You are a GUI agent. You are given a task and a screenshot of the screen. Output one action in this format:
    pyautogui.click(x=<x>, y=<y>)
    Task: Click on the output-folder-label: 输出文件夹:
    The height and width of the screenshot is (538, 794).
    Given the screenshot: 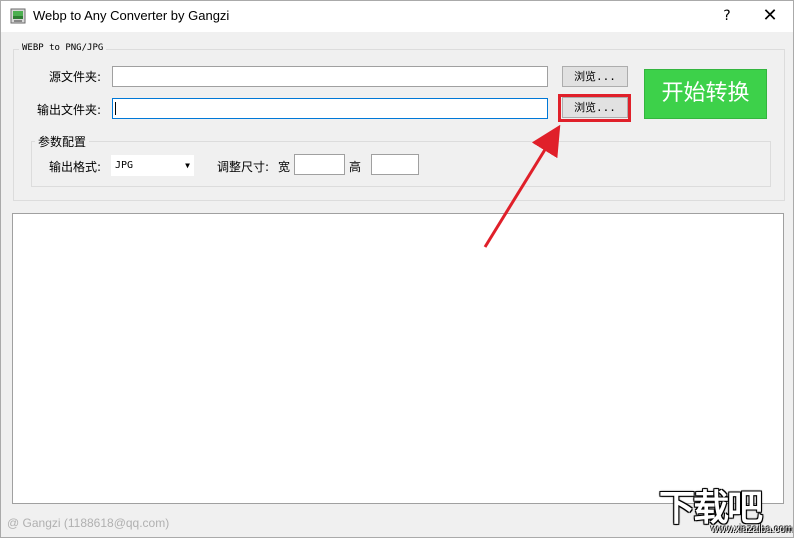 What is the action you would take?
    pyautogui.click(x=69, y=110)
    